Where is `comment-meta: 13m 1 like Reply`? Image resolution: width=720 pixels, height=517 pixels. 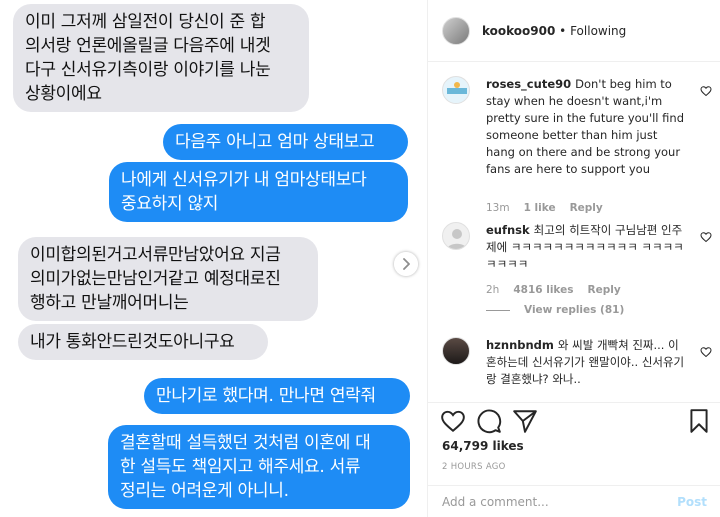
comment-meta: 13m 1 like Reply is located at coordinates (551, 208).